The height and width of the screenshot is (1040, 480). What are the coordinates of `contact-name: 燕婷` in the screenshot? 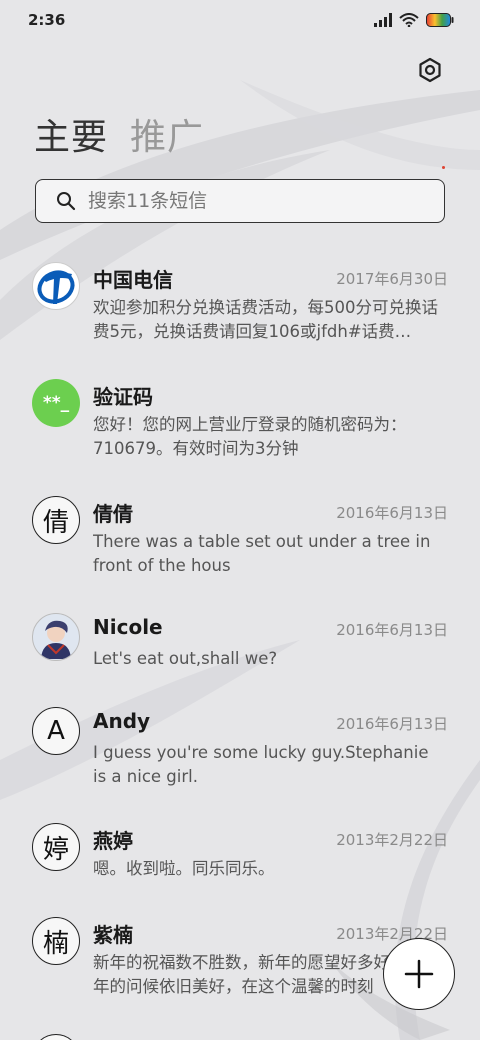 It's located at (113, 841).